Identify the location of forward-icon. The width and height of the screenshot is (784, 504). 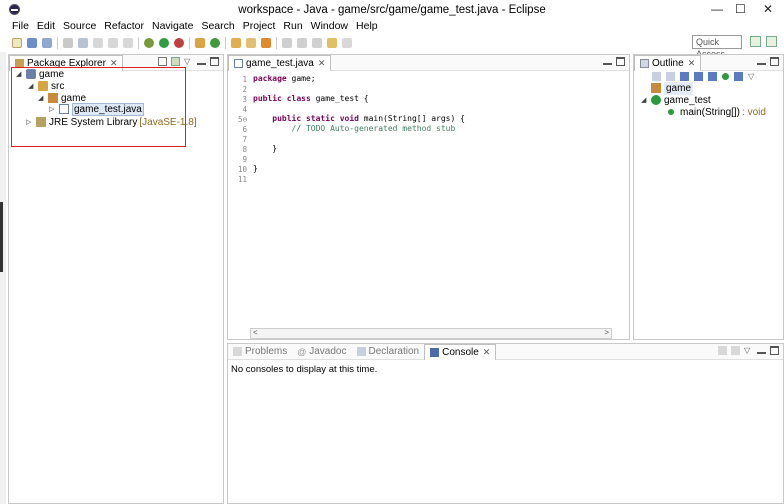
(347, 42).